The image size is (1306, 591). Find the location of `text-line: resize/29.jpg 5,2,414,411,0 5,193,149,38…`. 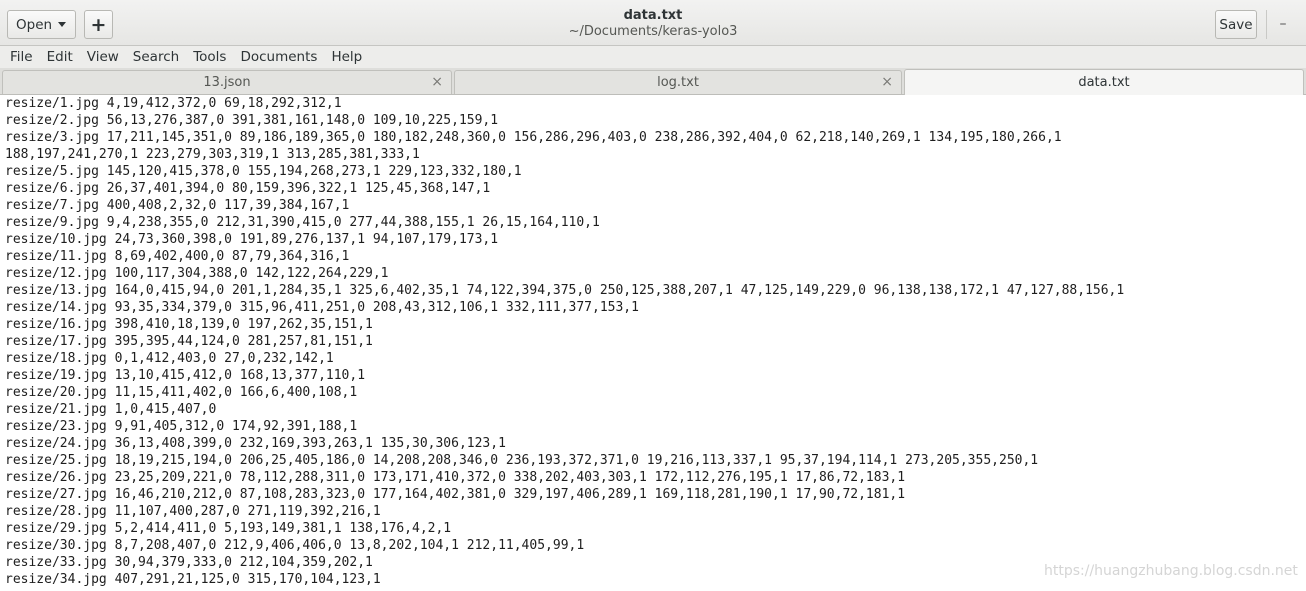

text-line: resize/29.jpg 5,2,414,411,0 5,193,149,38… is located at coordinates (228, 528).